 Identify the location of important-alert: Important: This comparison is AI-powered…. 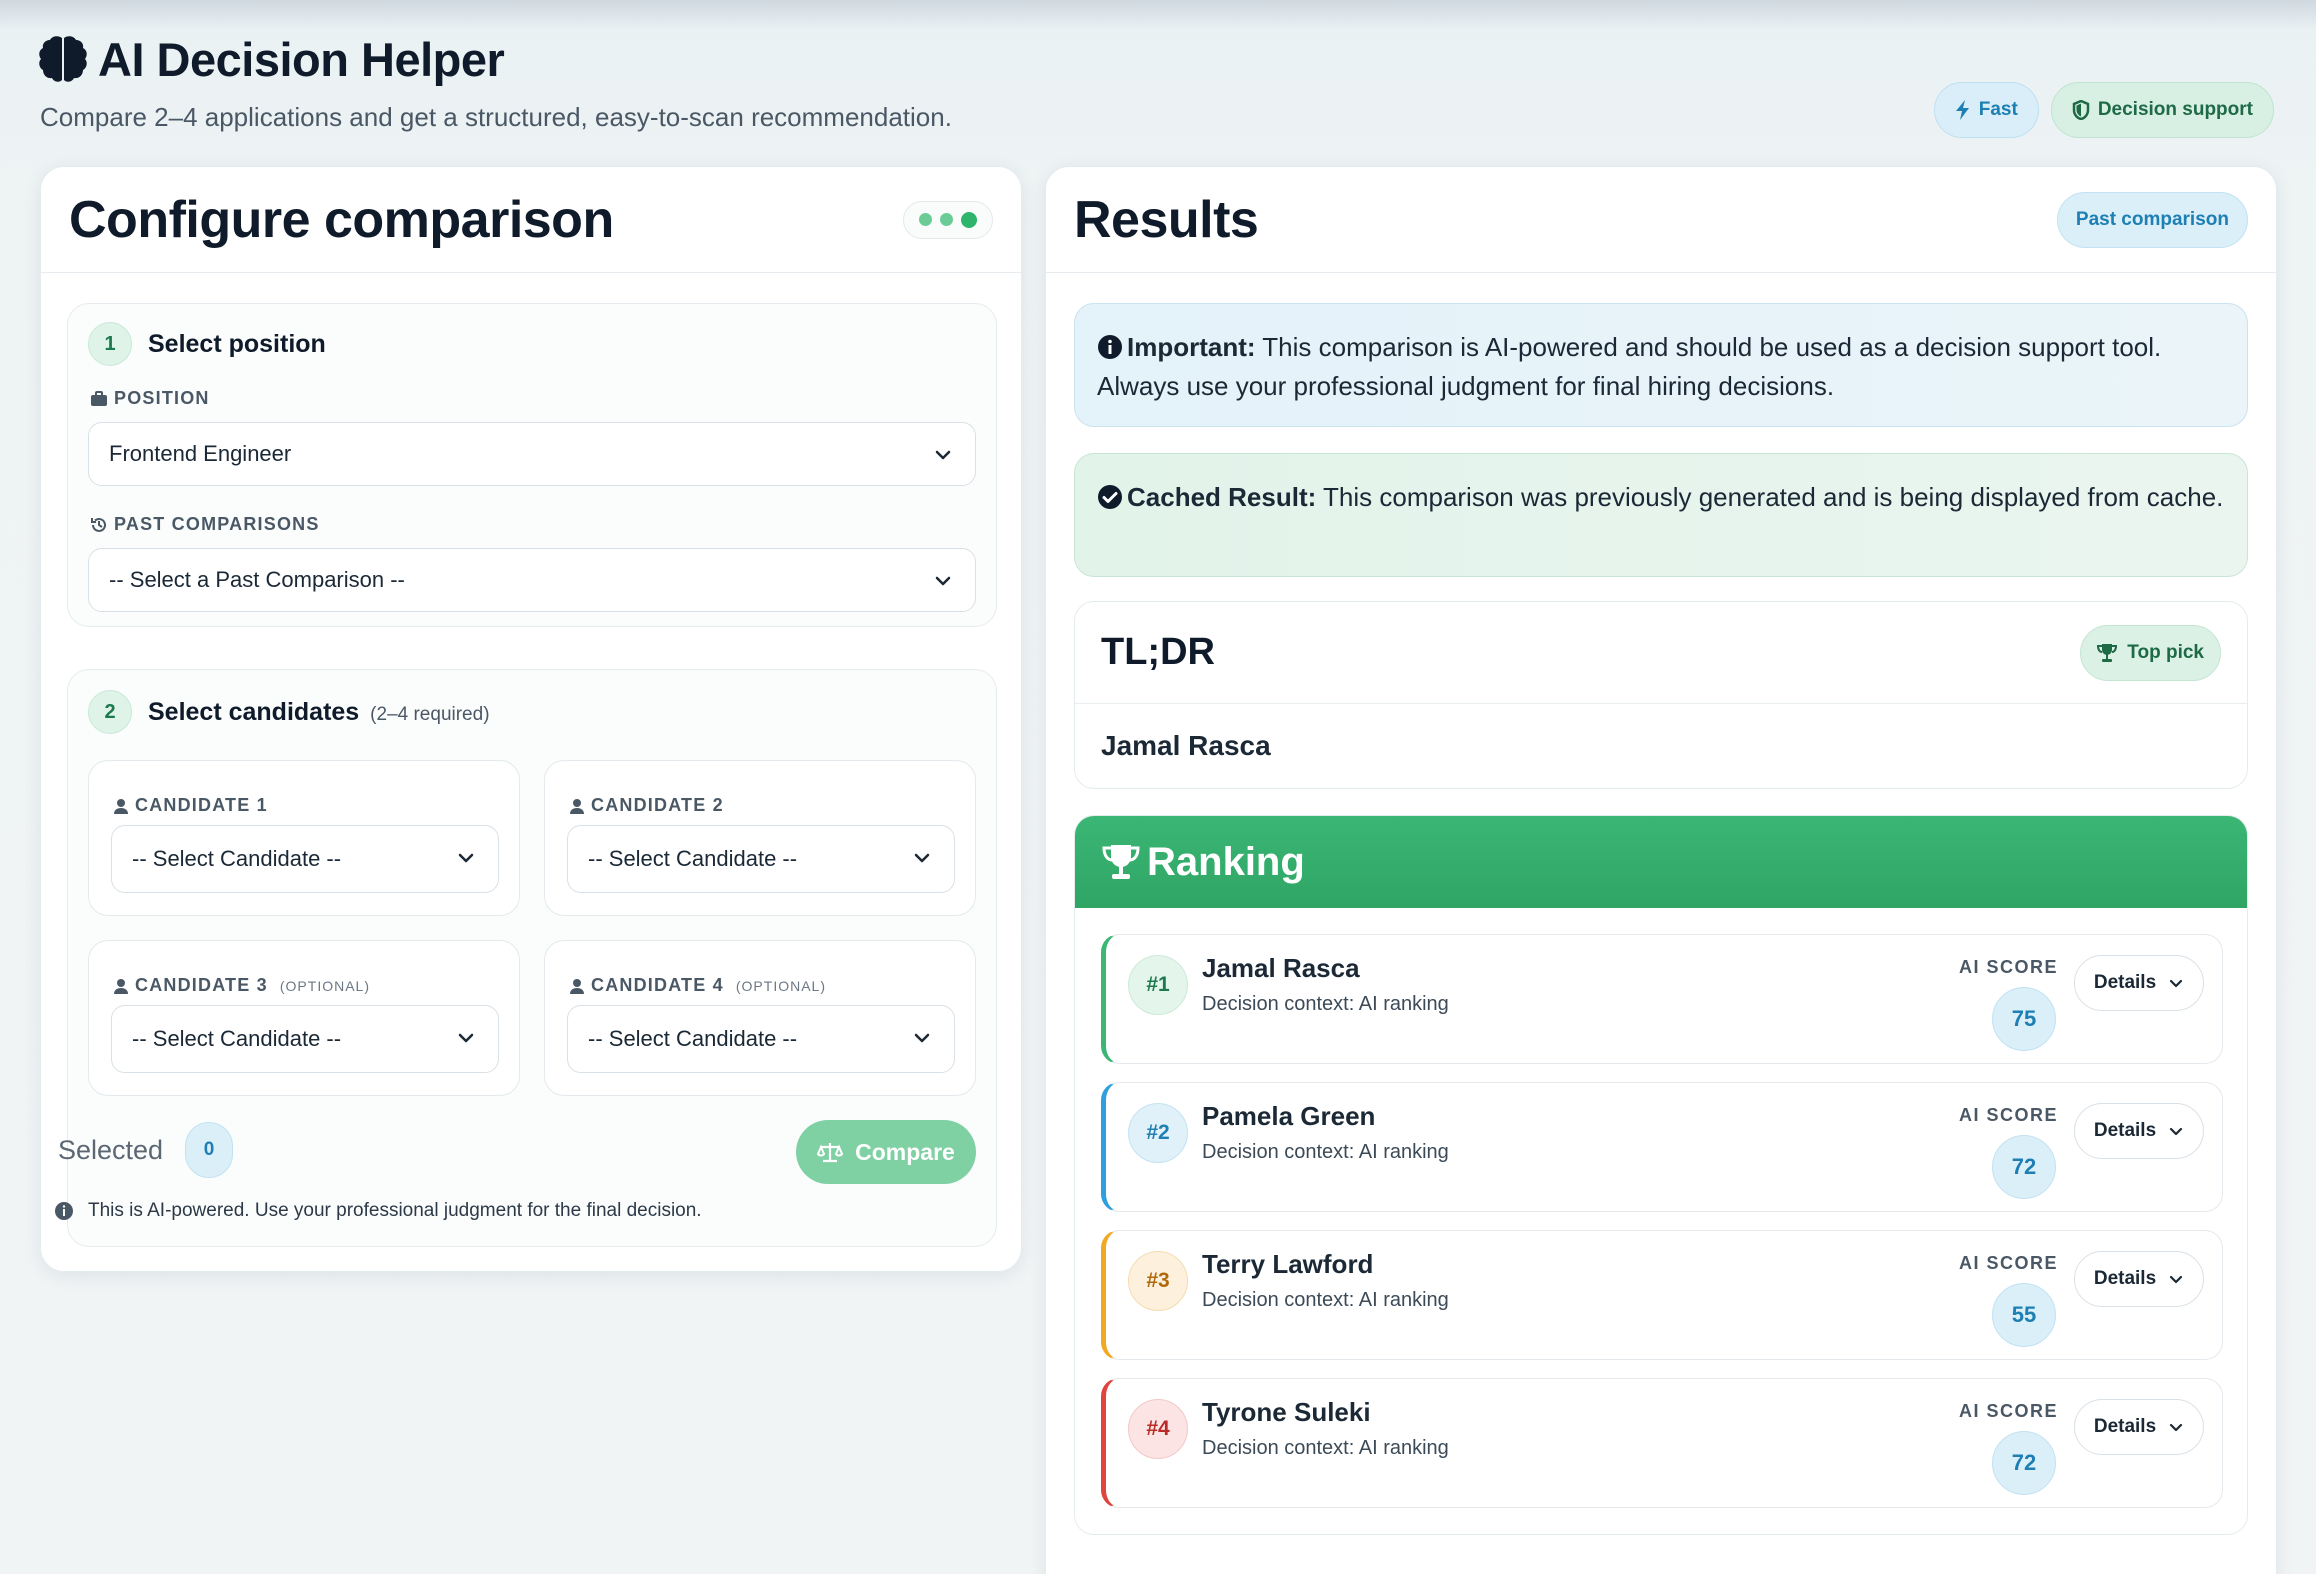
(1661, 365).